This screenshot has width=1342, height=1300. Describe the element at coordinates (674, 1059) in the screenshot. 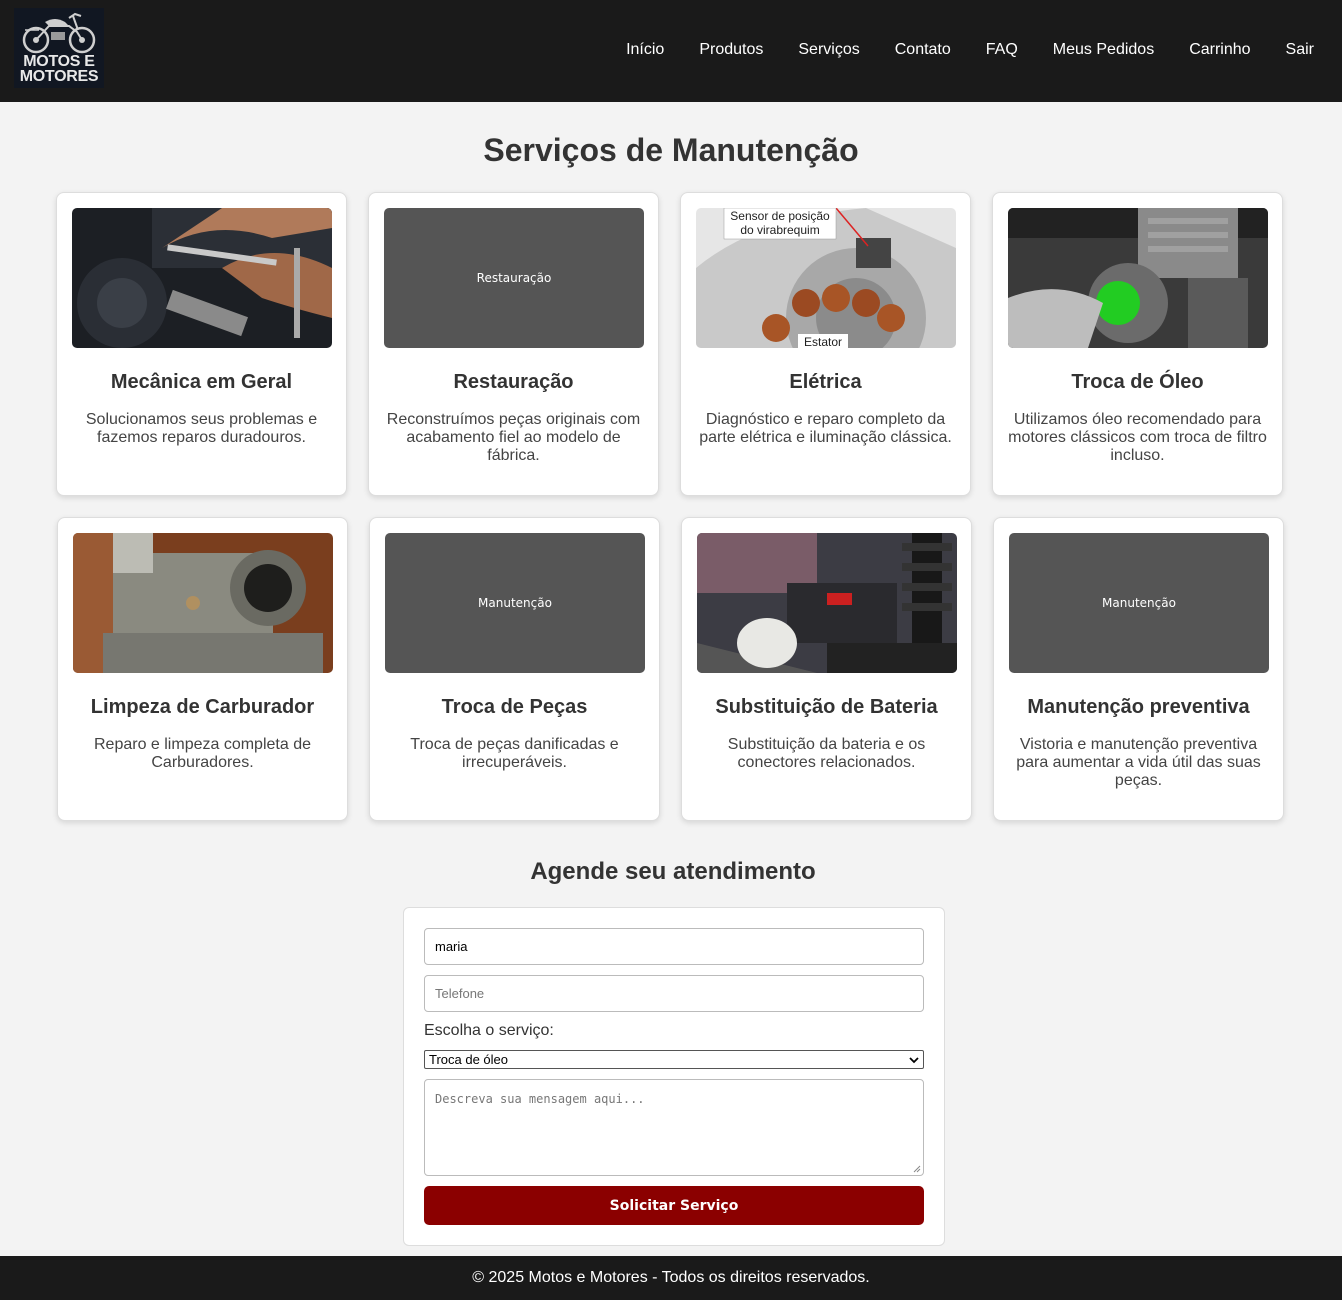

I see `service-select: Troca de óleo` at that location.